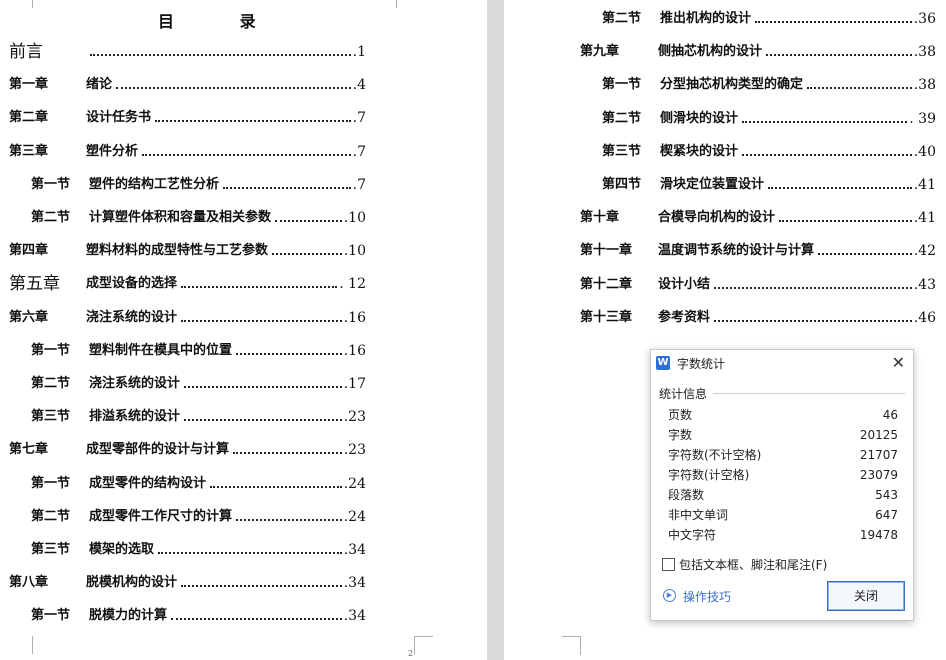  Describe the element at coordinates (684, 317) in the screenshot. I see `toc-entry-title: 参考资料` at that location.